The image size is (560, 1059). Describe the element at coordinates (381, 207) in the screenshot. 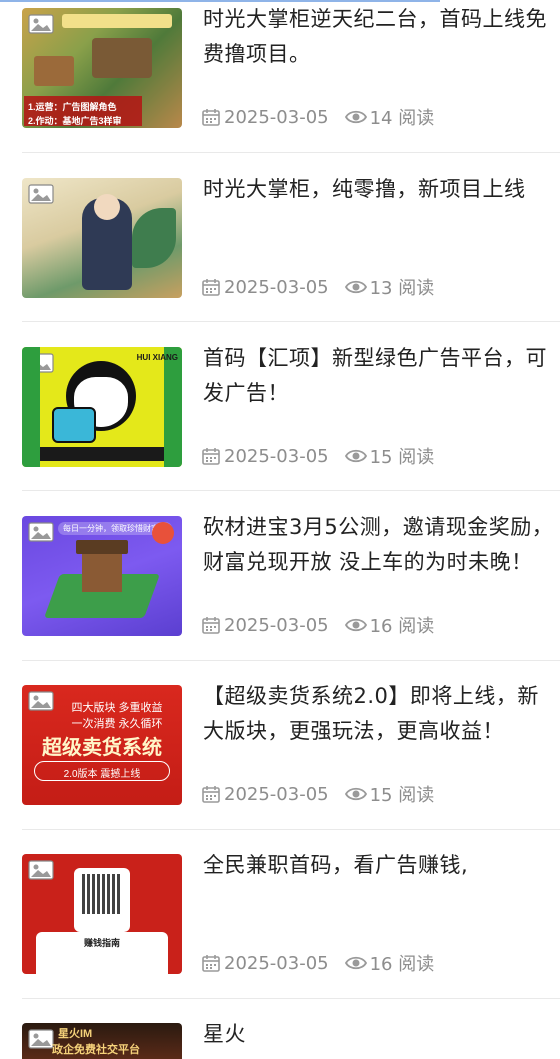

I see `article-title: 时光大掌柜，纯零撸，新项目上线` at that location.